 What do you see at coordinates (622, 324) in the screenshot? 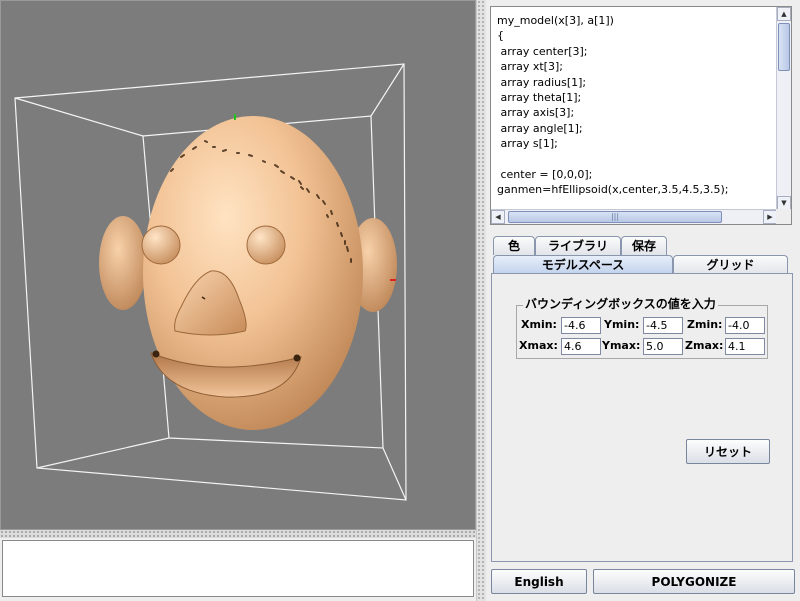
I see `ymin-label: Ymin:` at bounding box center [622, 324].